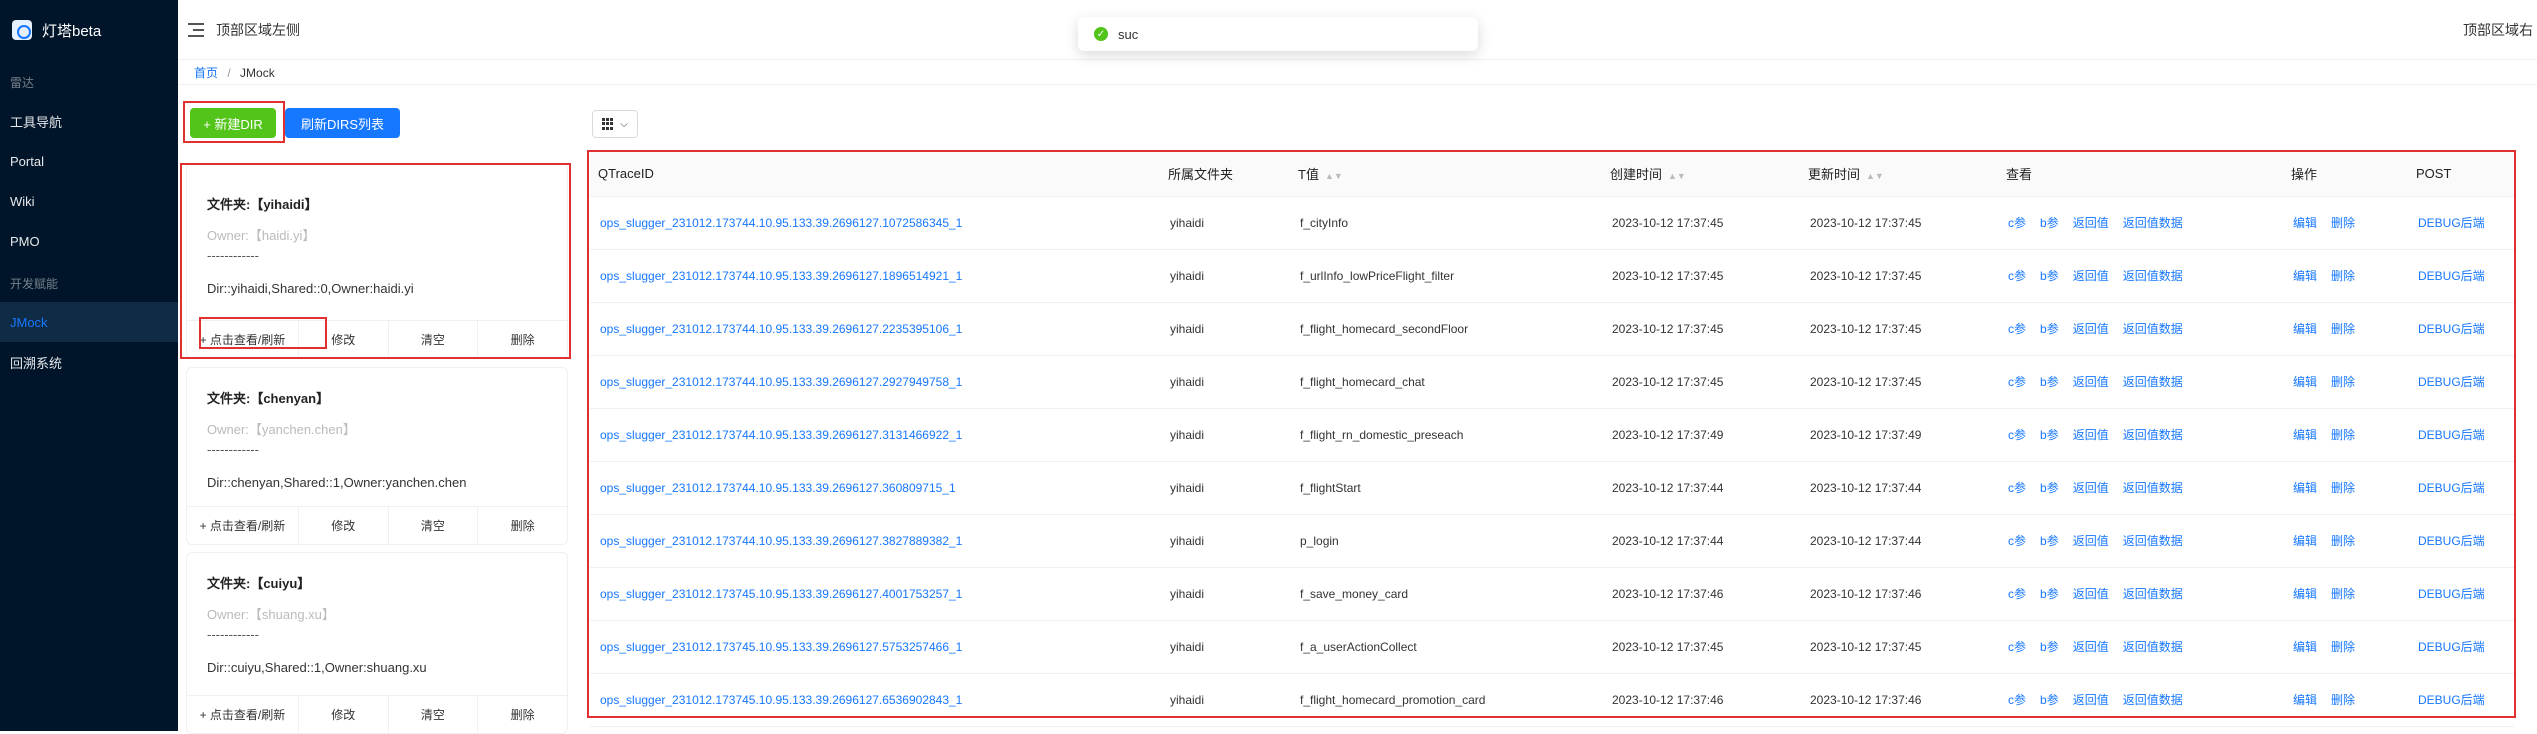 This screenshot has height=734, width=2537. I want to click on app-header: 灯塔beta, so click(89, 30).